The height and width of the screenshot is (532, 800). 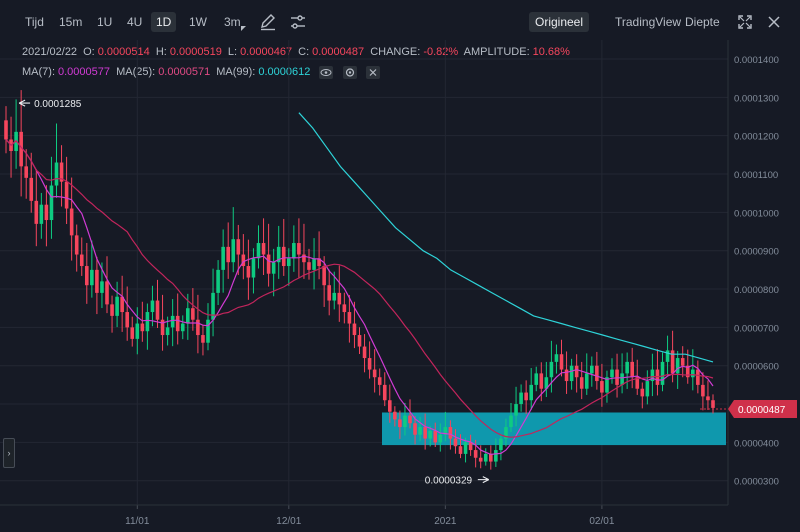 What do you see at coordinates (756, 137) in the screenshot?
I see `y-tick-label: 0.0001200` at bounding box center [756, 137].